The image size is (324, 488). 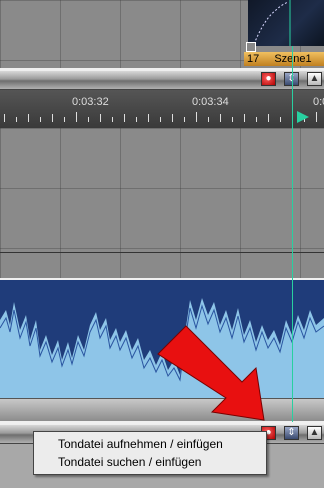 I want to click on clip-label-bar: 17 Szene1, so click(x=284, y=59).